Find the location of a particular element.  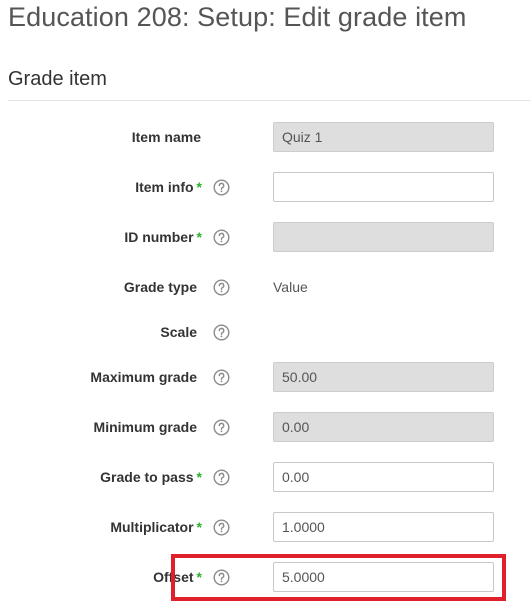

maximum-grade-input: 50.00 is located at coordinates (383, 377).